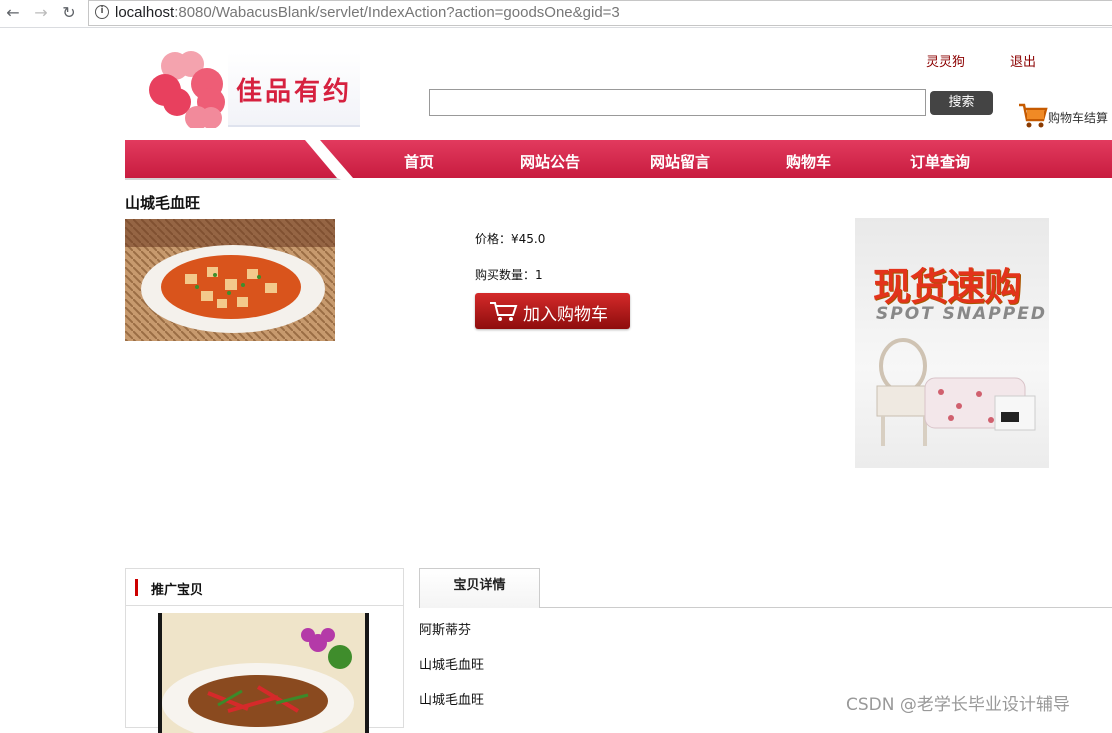 The width and height of the screenshot is (1112, 733). Describe the element at coordinates (961, 103) in the screenshot. I see `search-button: 搜索` at that location.